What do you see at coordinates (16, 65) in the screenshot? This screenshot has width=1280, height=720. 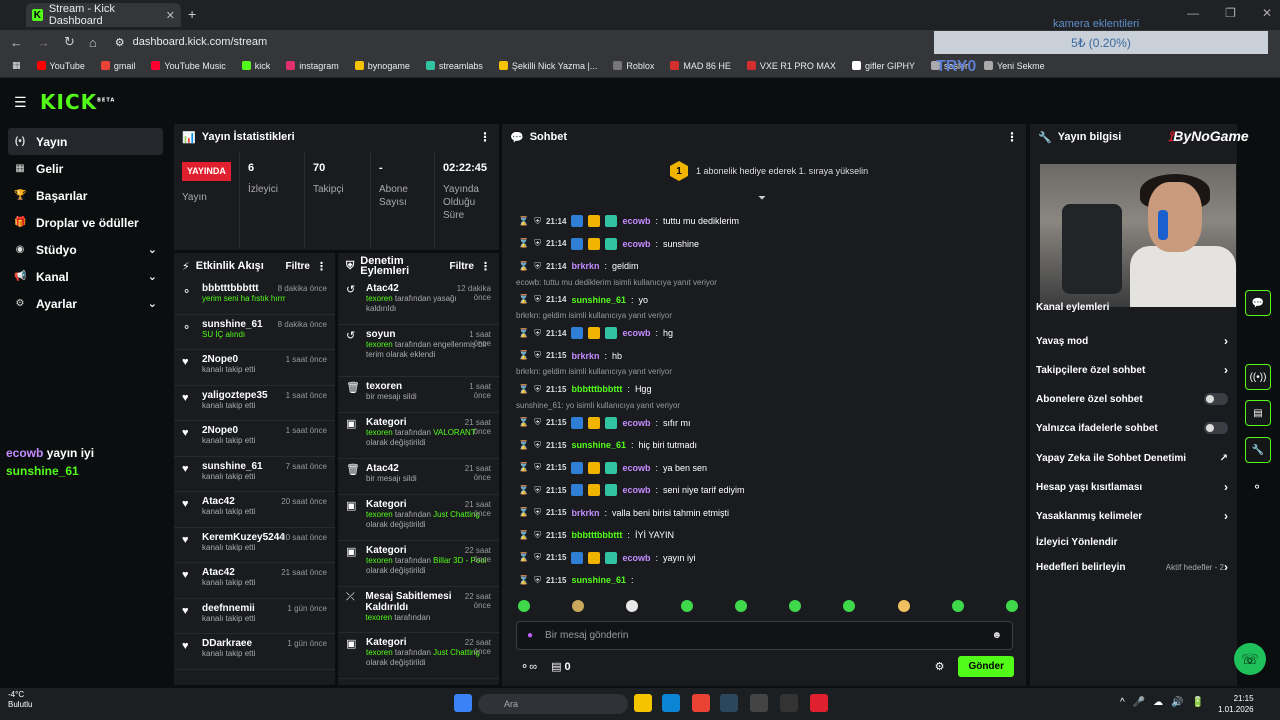 I see `apps-icon: ▦` at bounding box center [16, 65].